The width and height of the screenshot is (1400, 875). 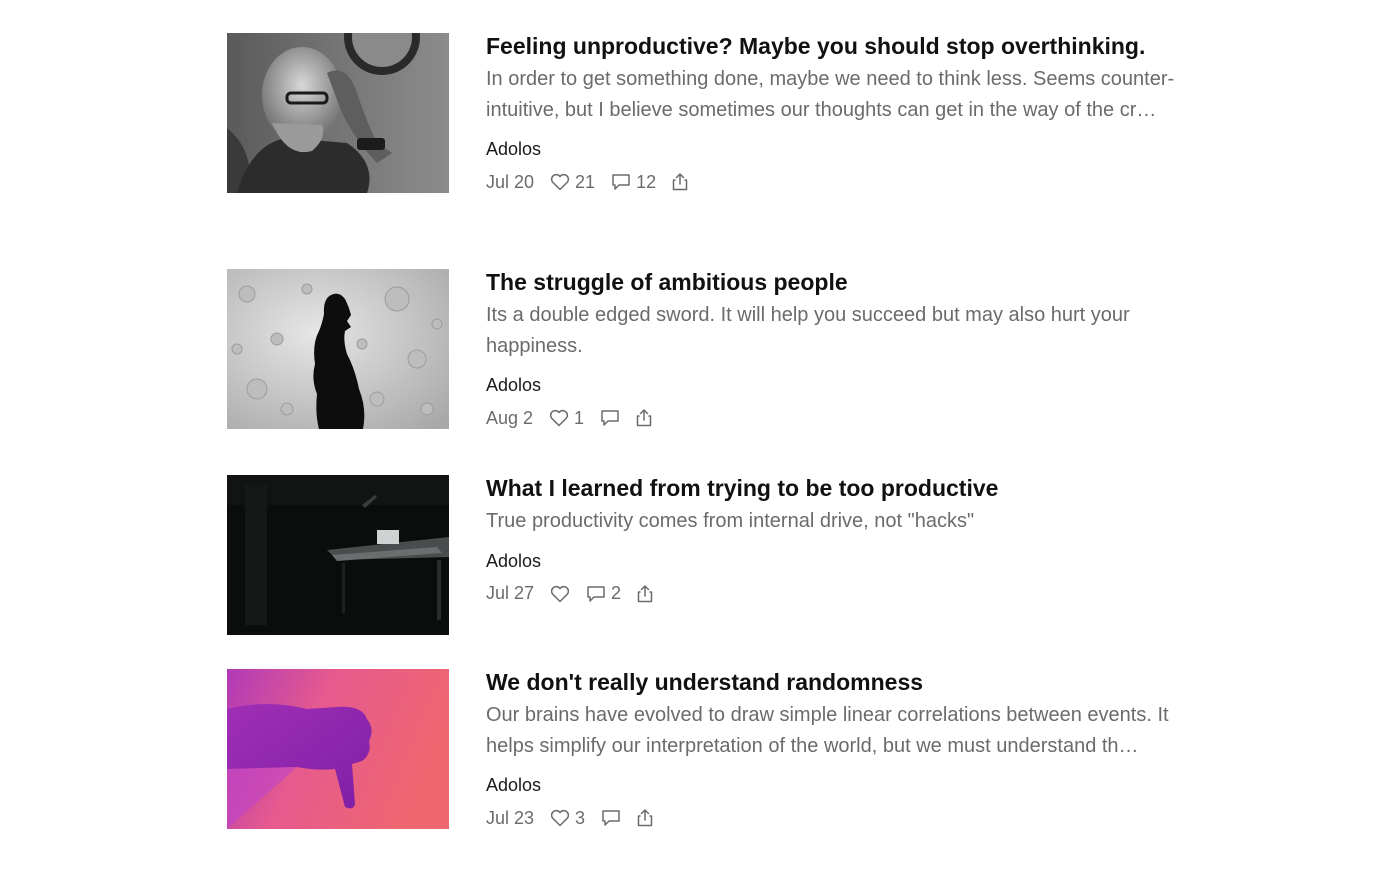 I want to click on post-meta: Aug 2 1, so click(x=836, y=418).